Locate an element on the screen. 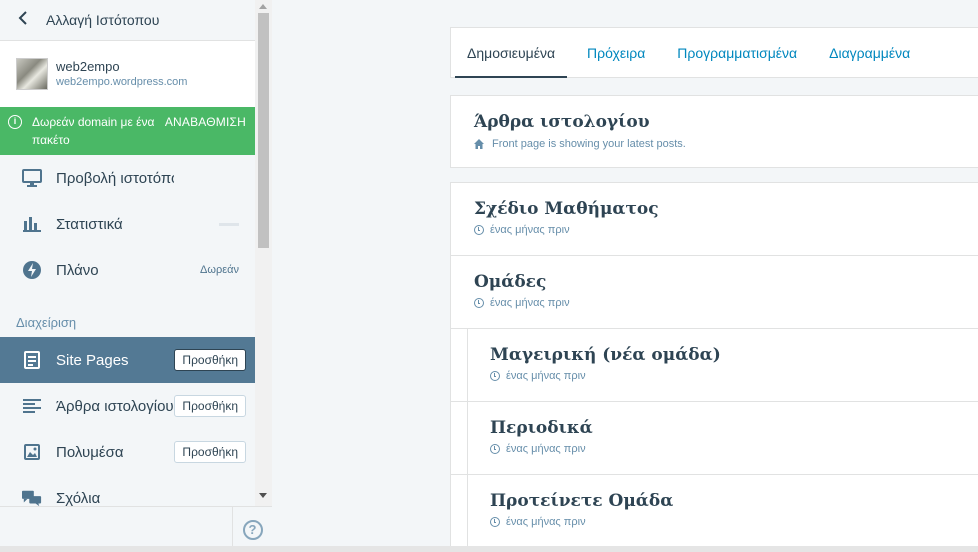 This screenshot has width=978, height=552. sidebar-item-plan: Πλάνο Δωρεάν is located at coordinates (127, 270).